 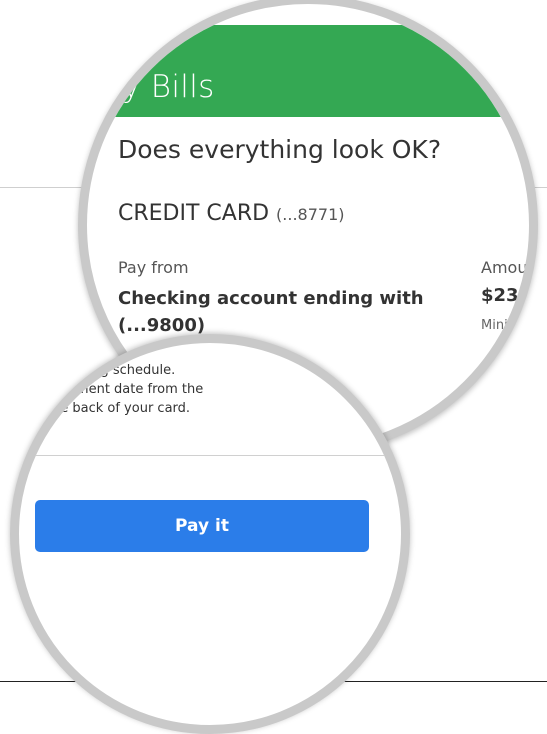 What do you see at coordinates (162, 325) in the screenshot?
I see `pay-from-account-number: (...9800)` at bounding box center [162, 325].